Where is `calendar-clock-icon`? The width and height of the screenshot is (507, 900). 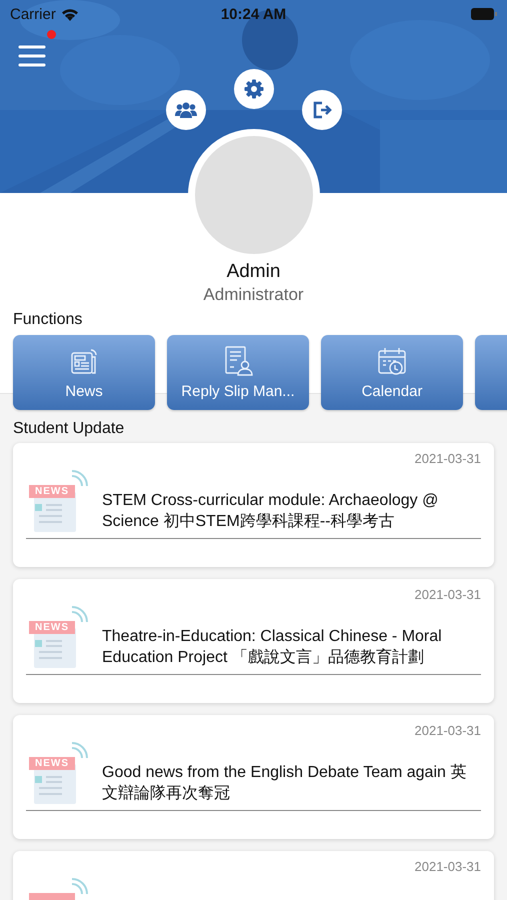
calendar-clock-icon is located at coordinates (392, 362).